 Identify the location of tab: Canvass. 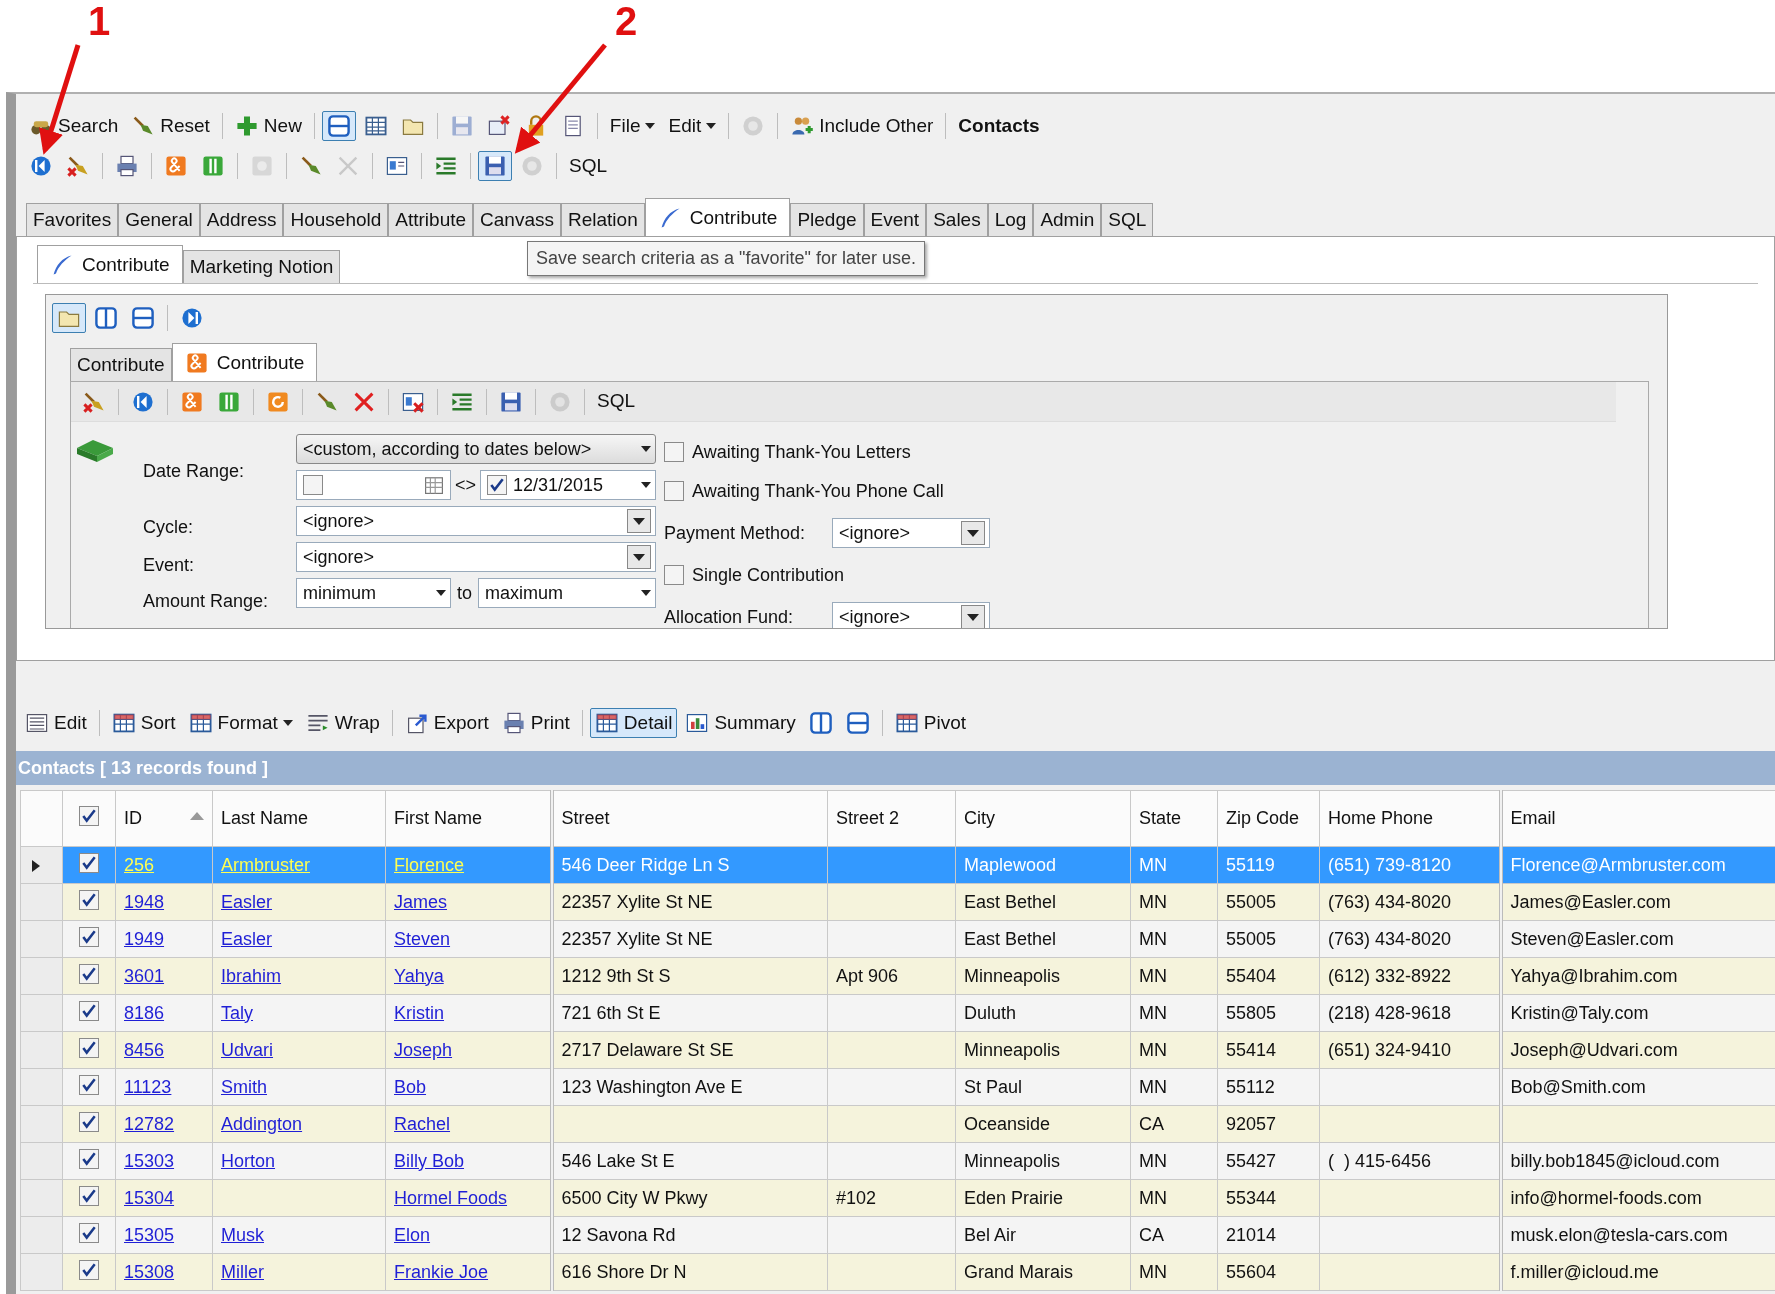
(517, 219).